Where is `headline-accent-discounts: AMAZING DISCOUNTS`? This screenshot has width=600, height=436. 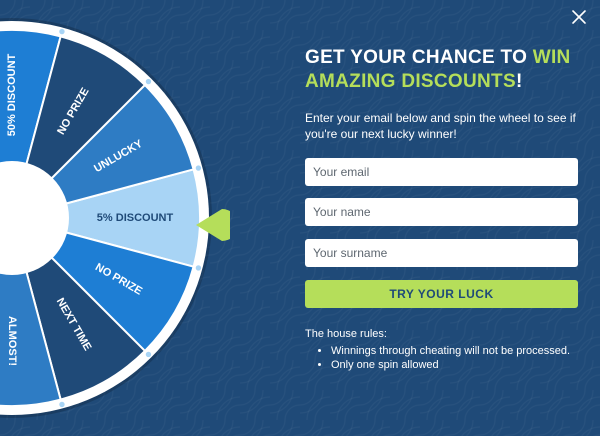
headline-accent-discounts: AMAZING DISCOUNTS is located at coordinates (410, 81).